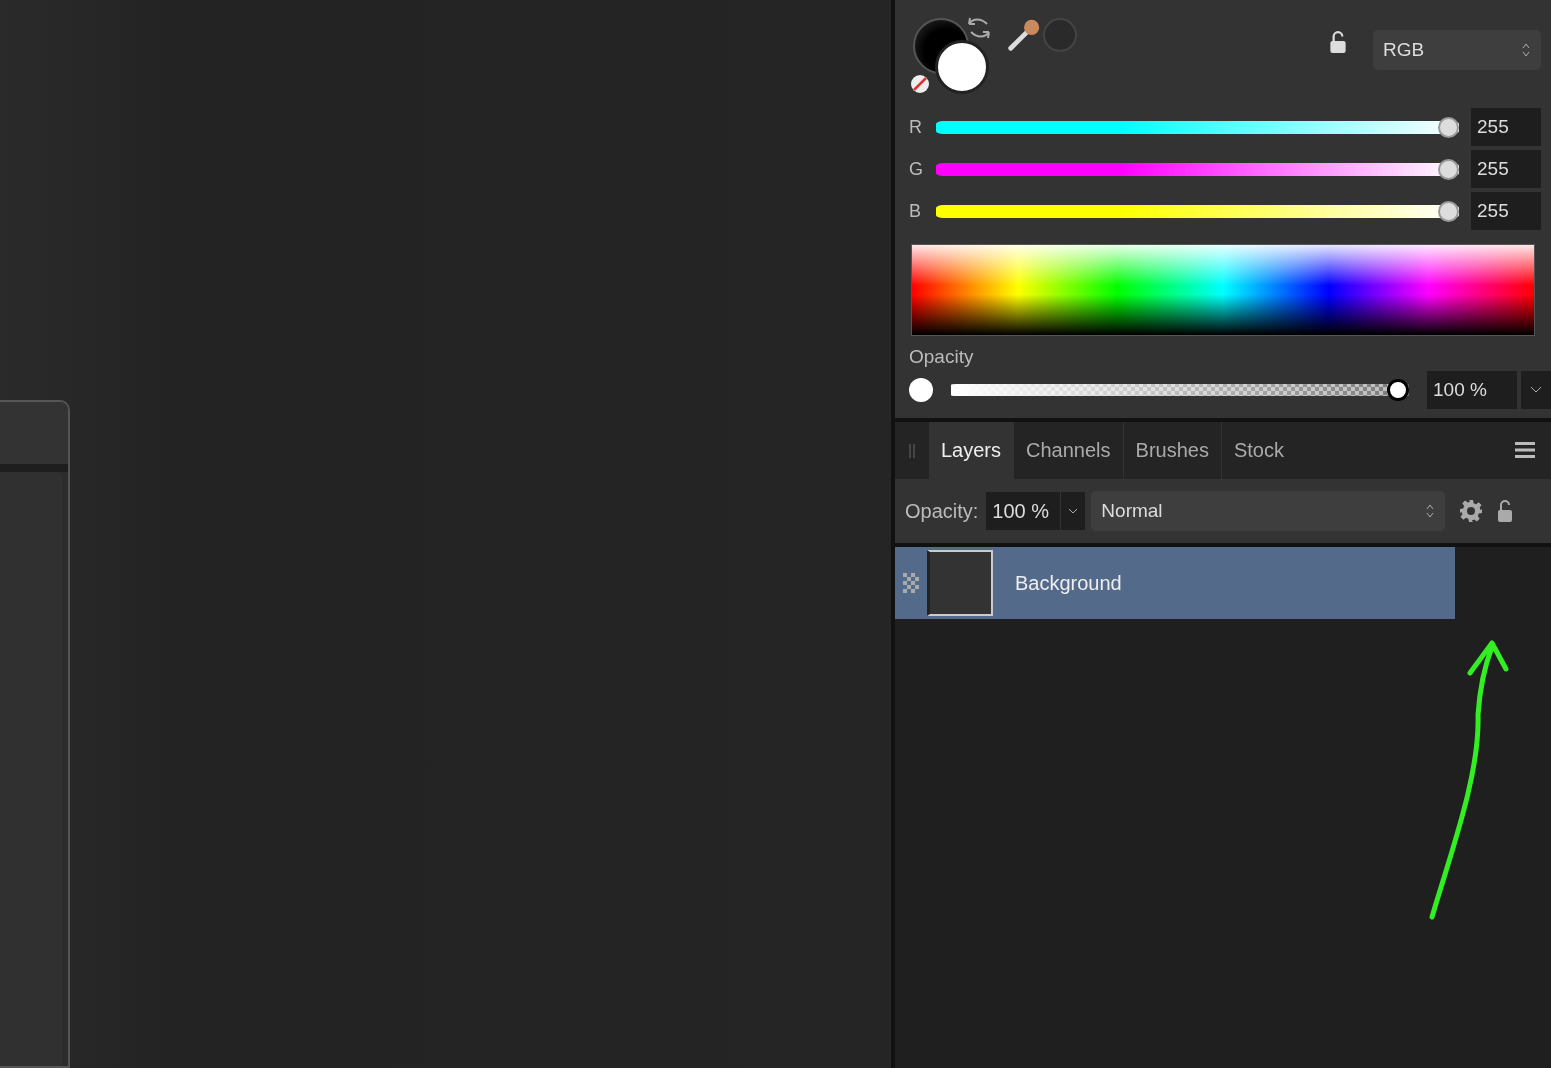 The height and width of the screenshot is (1068, 1551). What do you see at coordinates (942, 511) in the screenshot?
I see `opacity-label: Opacity:` at bounding box center [942, 511].